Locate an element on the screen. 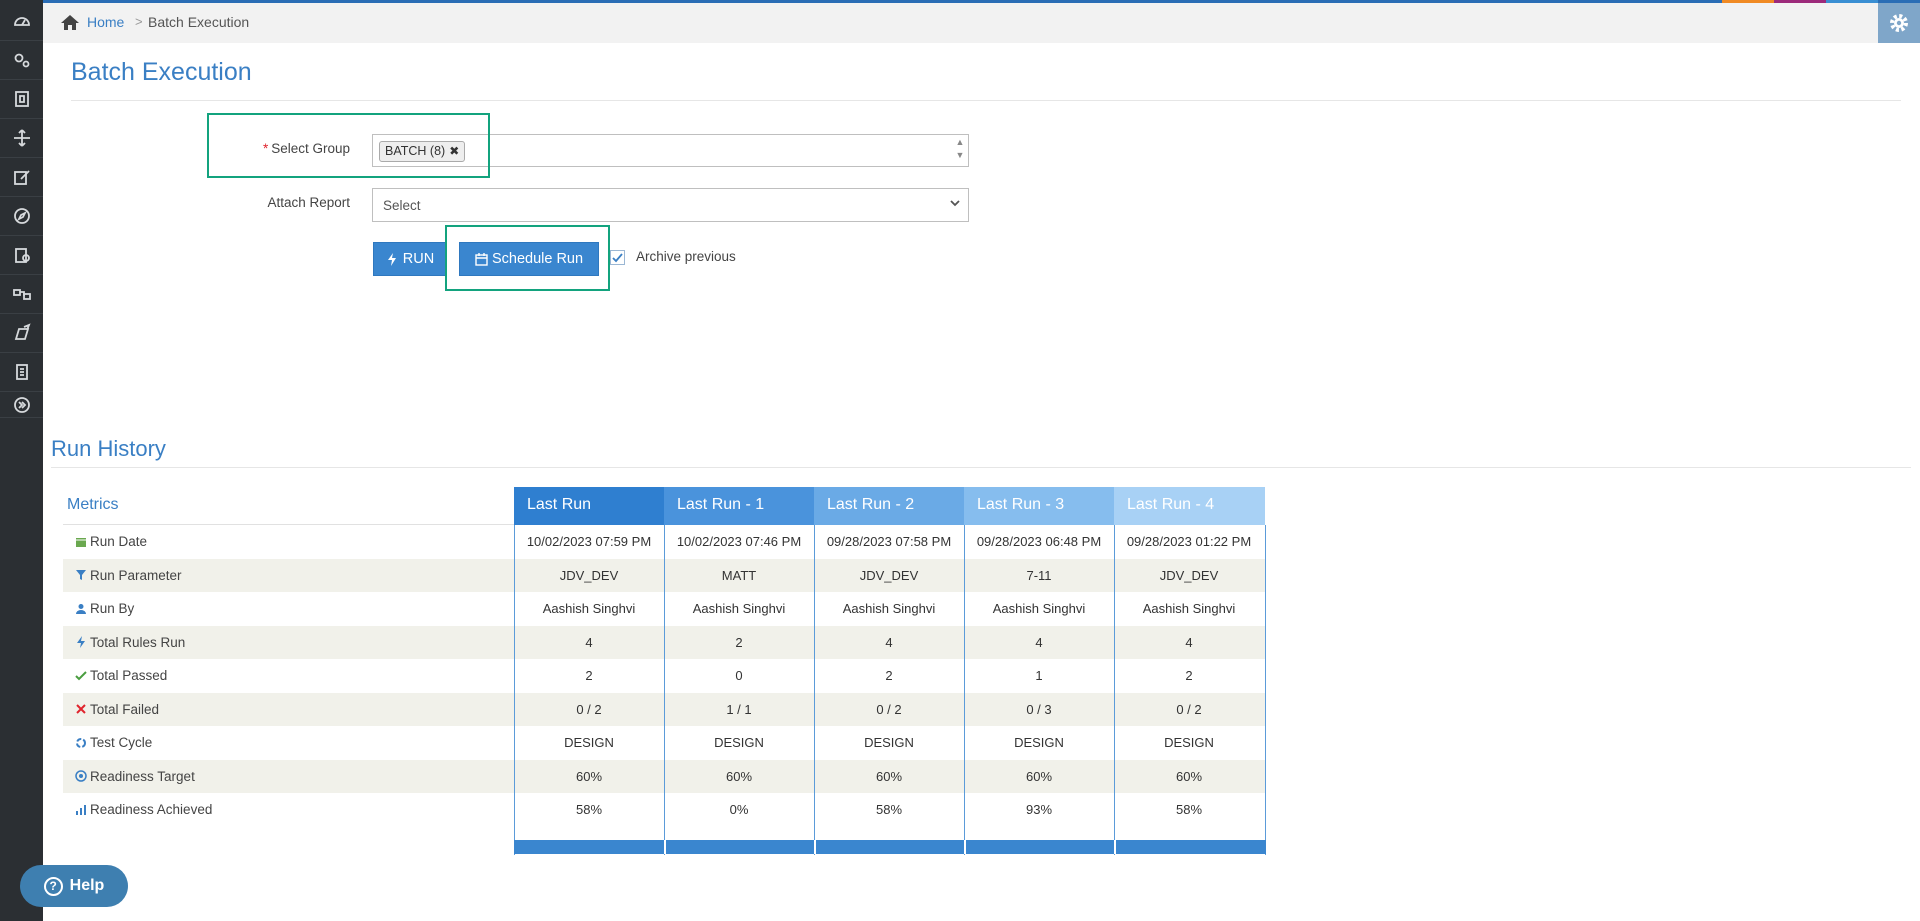 This screenshot has width=1920, height=921. row-label: Run Date is located at coordinates (111, 541).